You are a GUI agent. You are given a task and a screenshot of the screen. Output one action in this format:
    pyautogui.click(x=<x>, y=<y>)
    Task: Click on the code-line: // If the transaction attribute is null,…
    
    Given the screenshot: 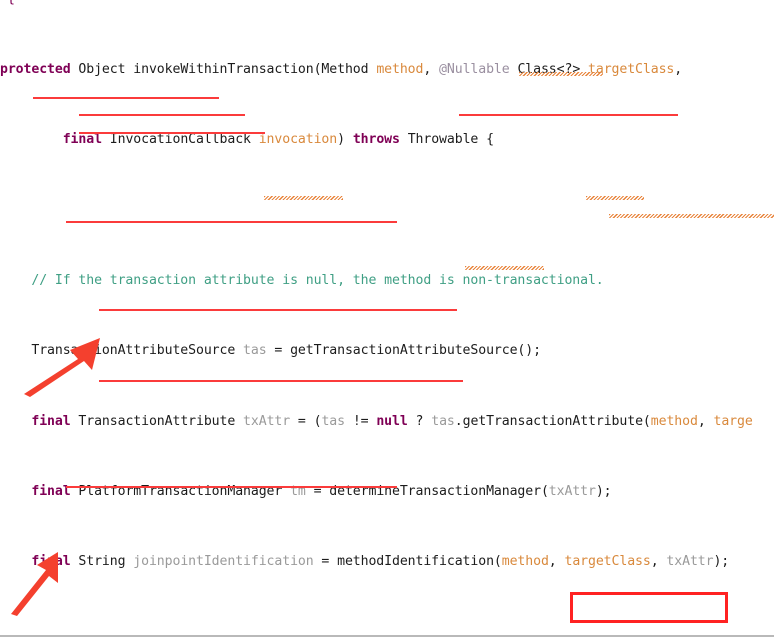 What is the action you would take?
    pyautogui.click(x=317, y=280)
    